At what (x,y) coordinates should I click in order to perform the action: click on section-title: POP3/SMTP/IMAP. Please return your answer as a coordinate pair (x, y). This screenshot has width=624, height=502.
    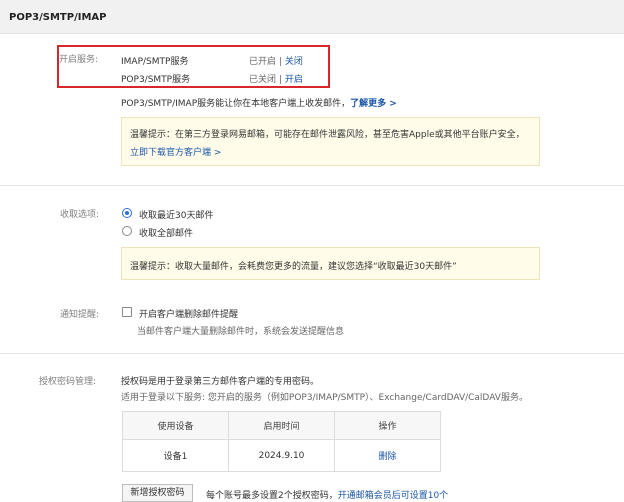
    Looking at the image, I should click on (58, 17).